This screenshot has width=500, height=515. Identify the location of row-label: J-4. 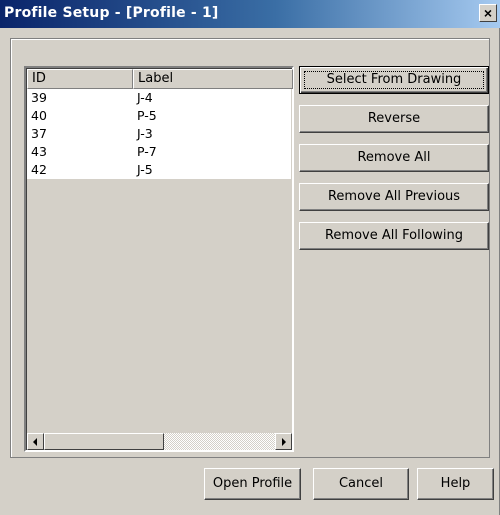
(145, 97).